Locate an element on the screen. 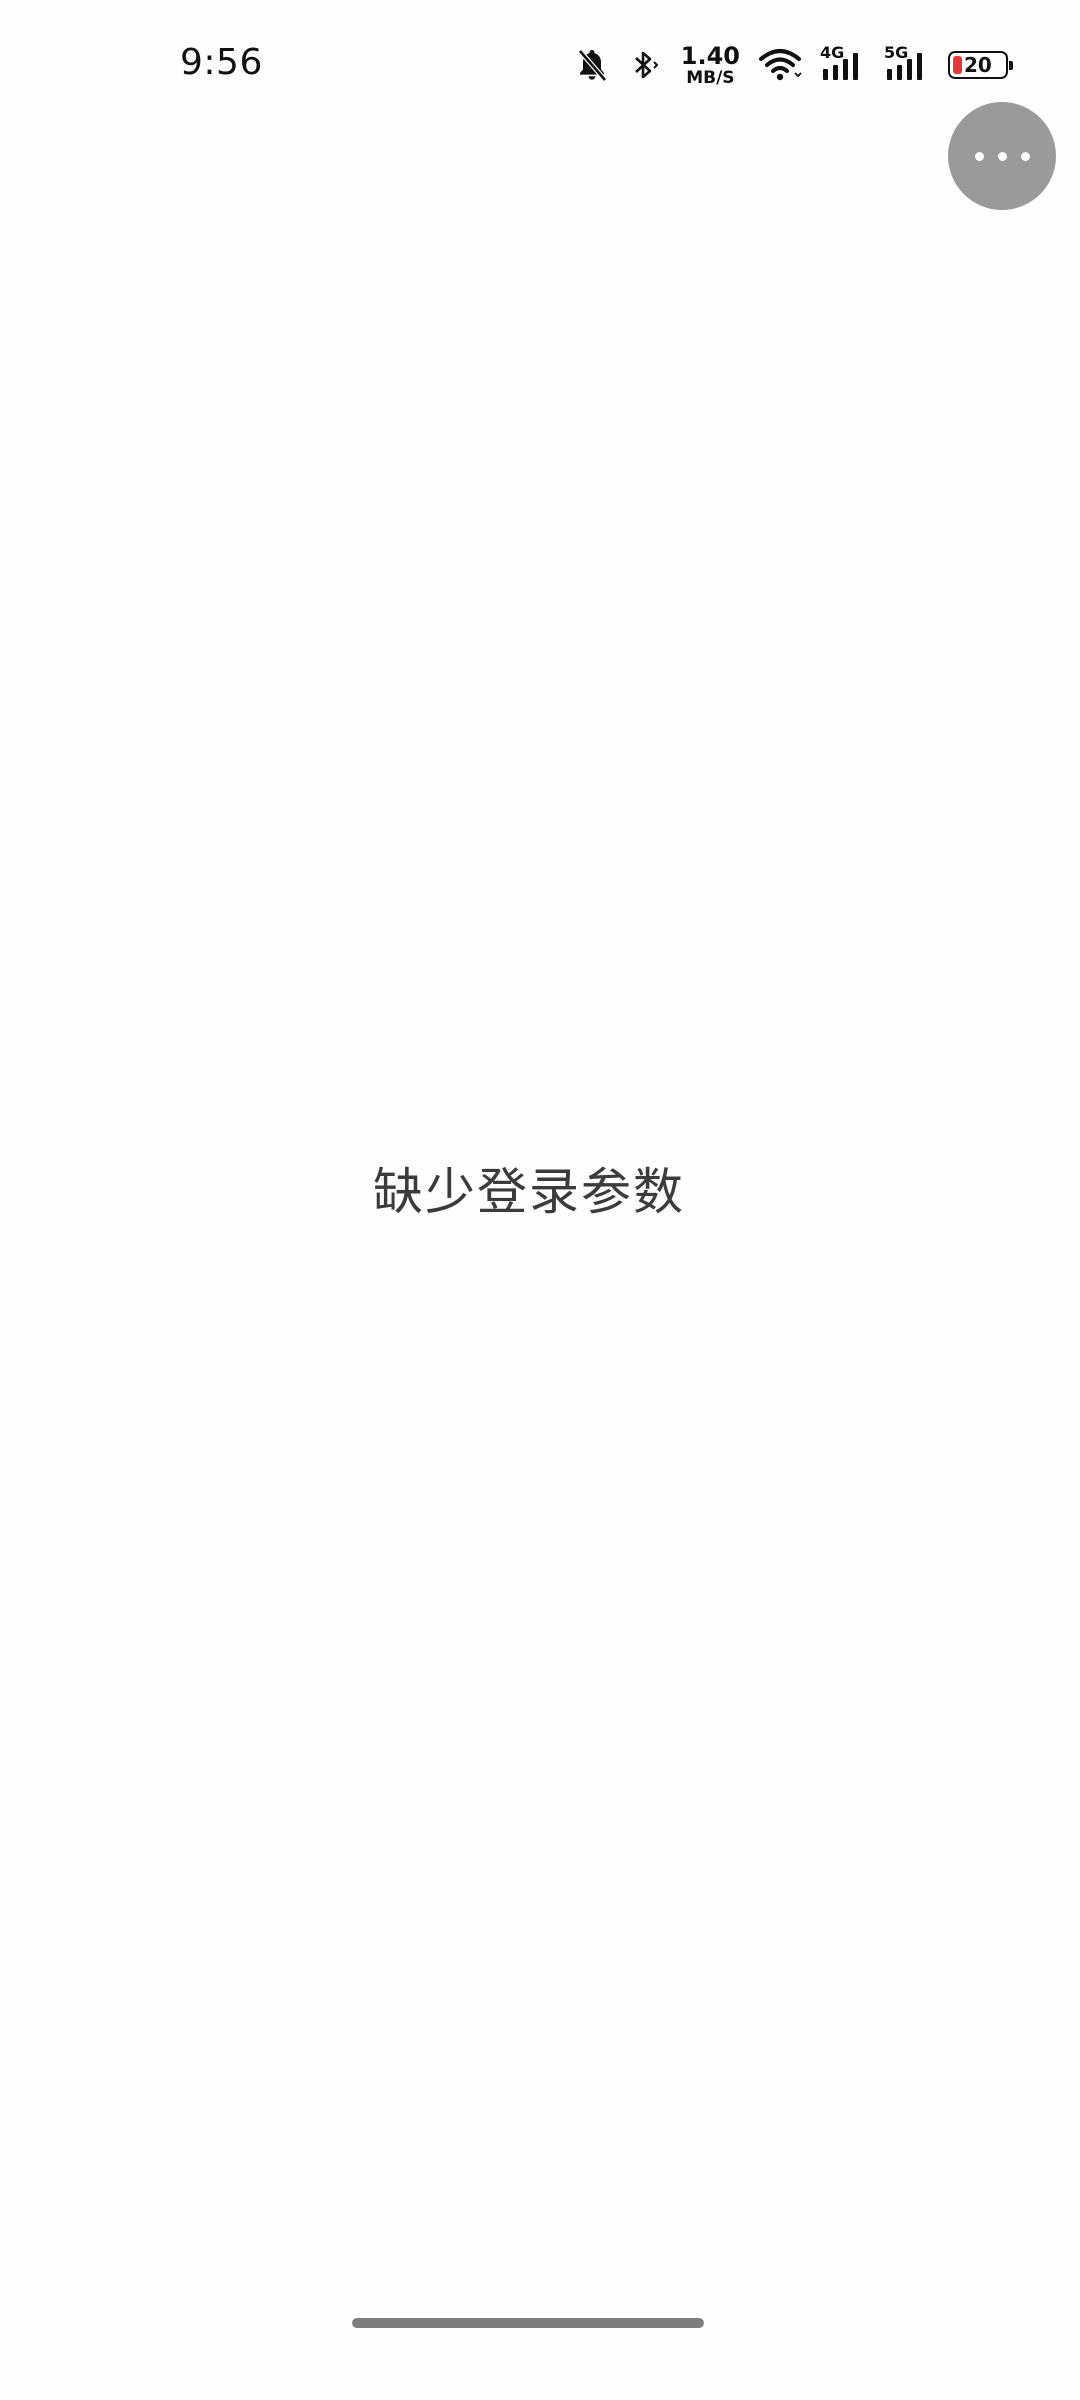 The height and width of the screenshot is (2400, 1080). more-options-button is located at coordinates (1002, 156).